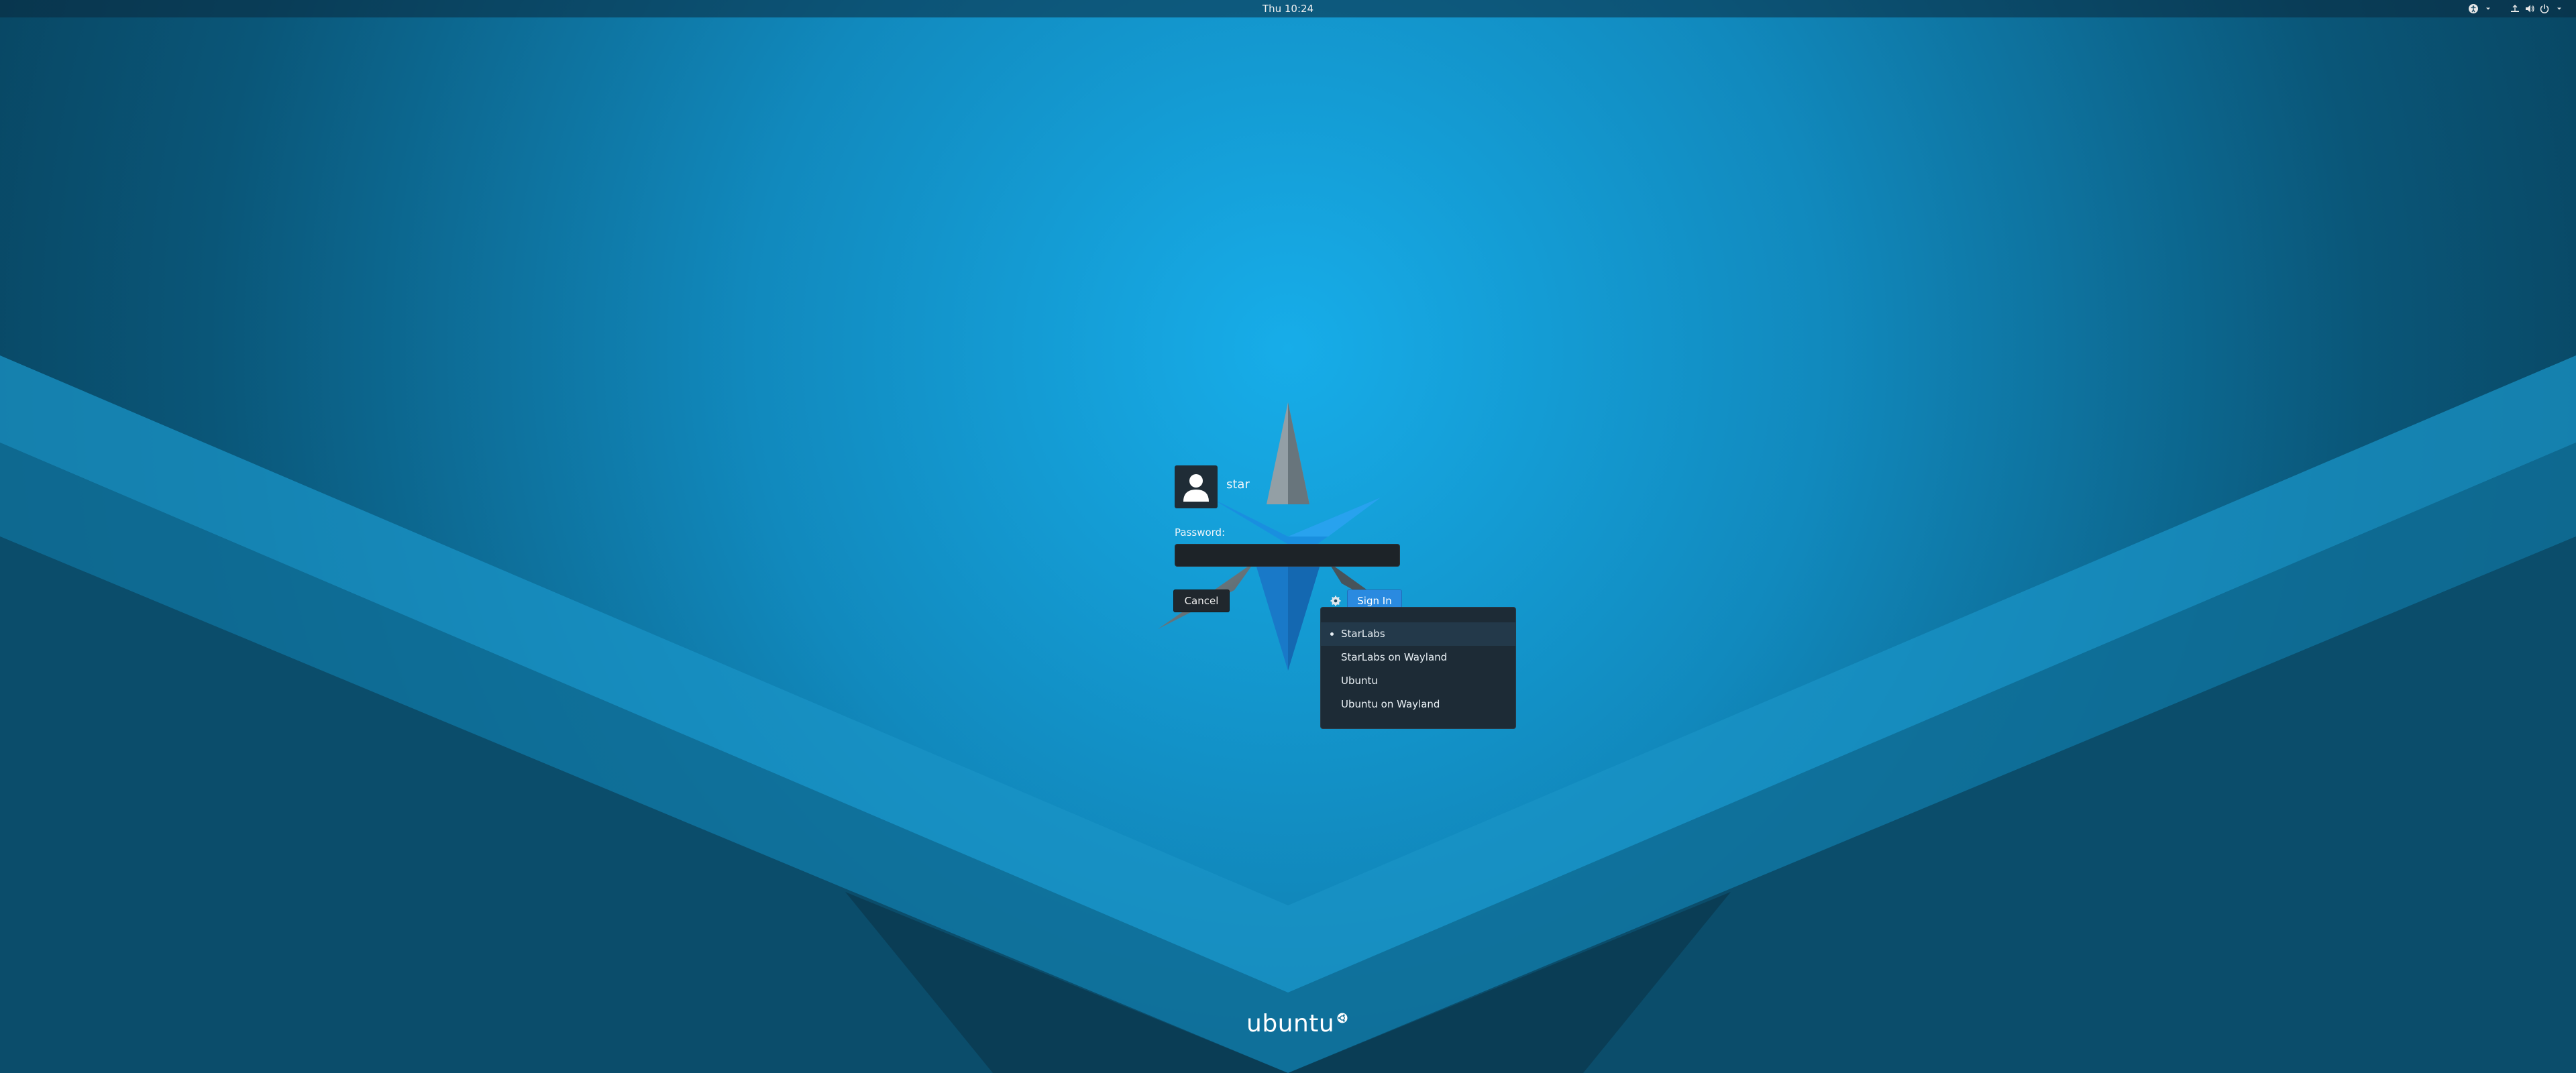 Image resolution: width=2576 pixels, height=1073 pixels. I want to click on top-bar: Thu 10:24, so click(1288, 8).